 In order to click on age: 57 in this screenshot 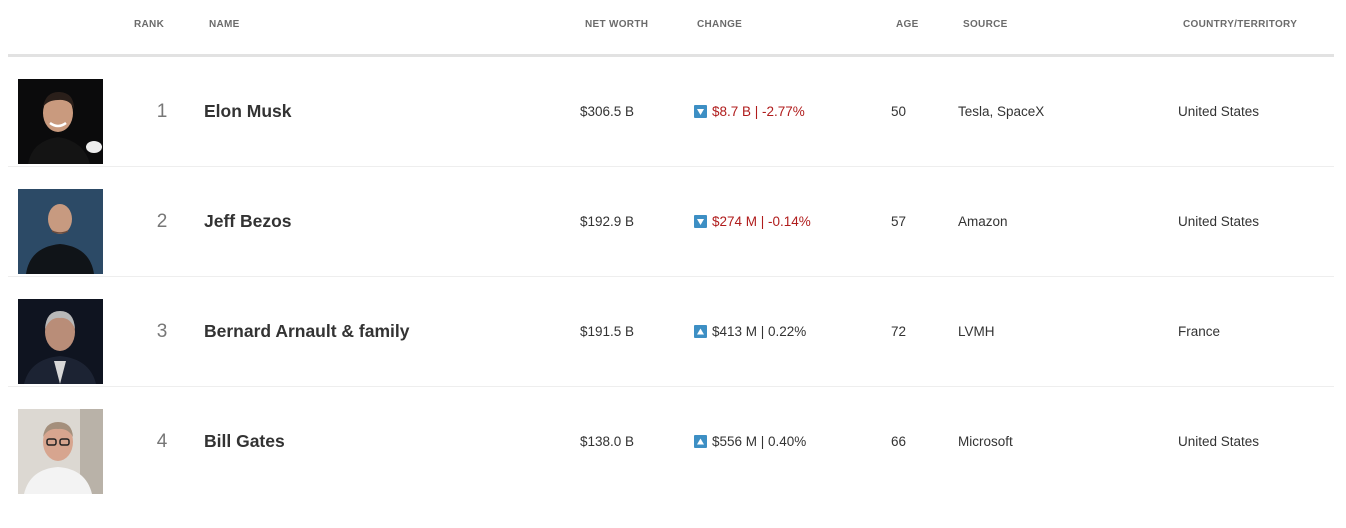, I will do `click(899, 221)`.